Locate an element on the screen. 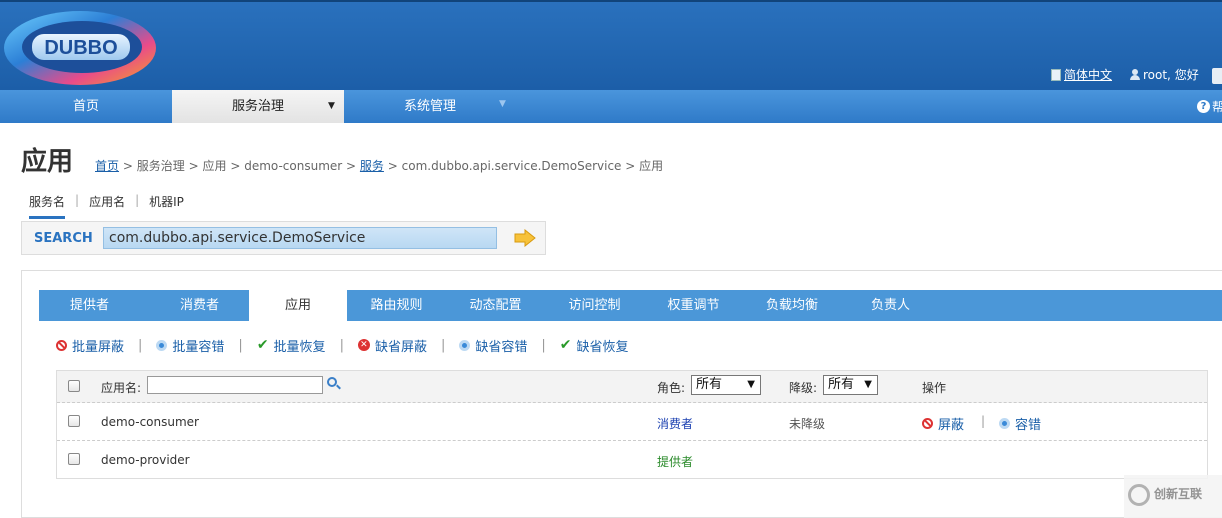 The image size is (1222, 518). search-type-tabs: 服务名 | 应用名 | 机器IP is located at coordinates (106, 206).